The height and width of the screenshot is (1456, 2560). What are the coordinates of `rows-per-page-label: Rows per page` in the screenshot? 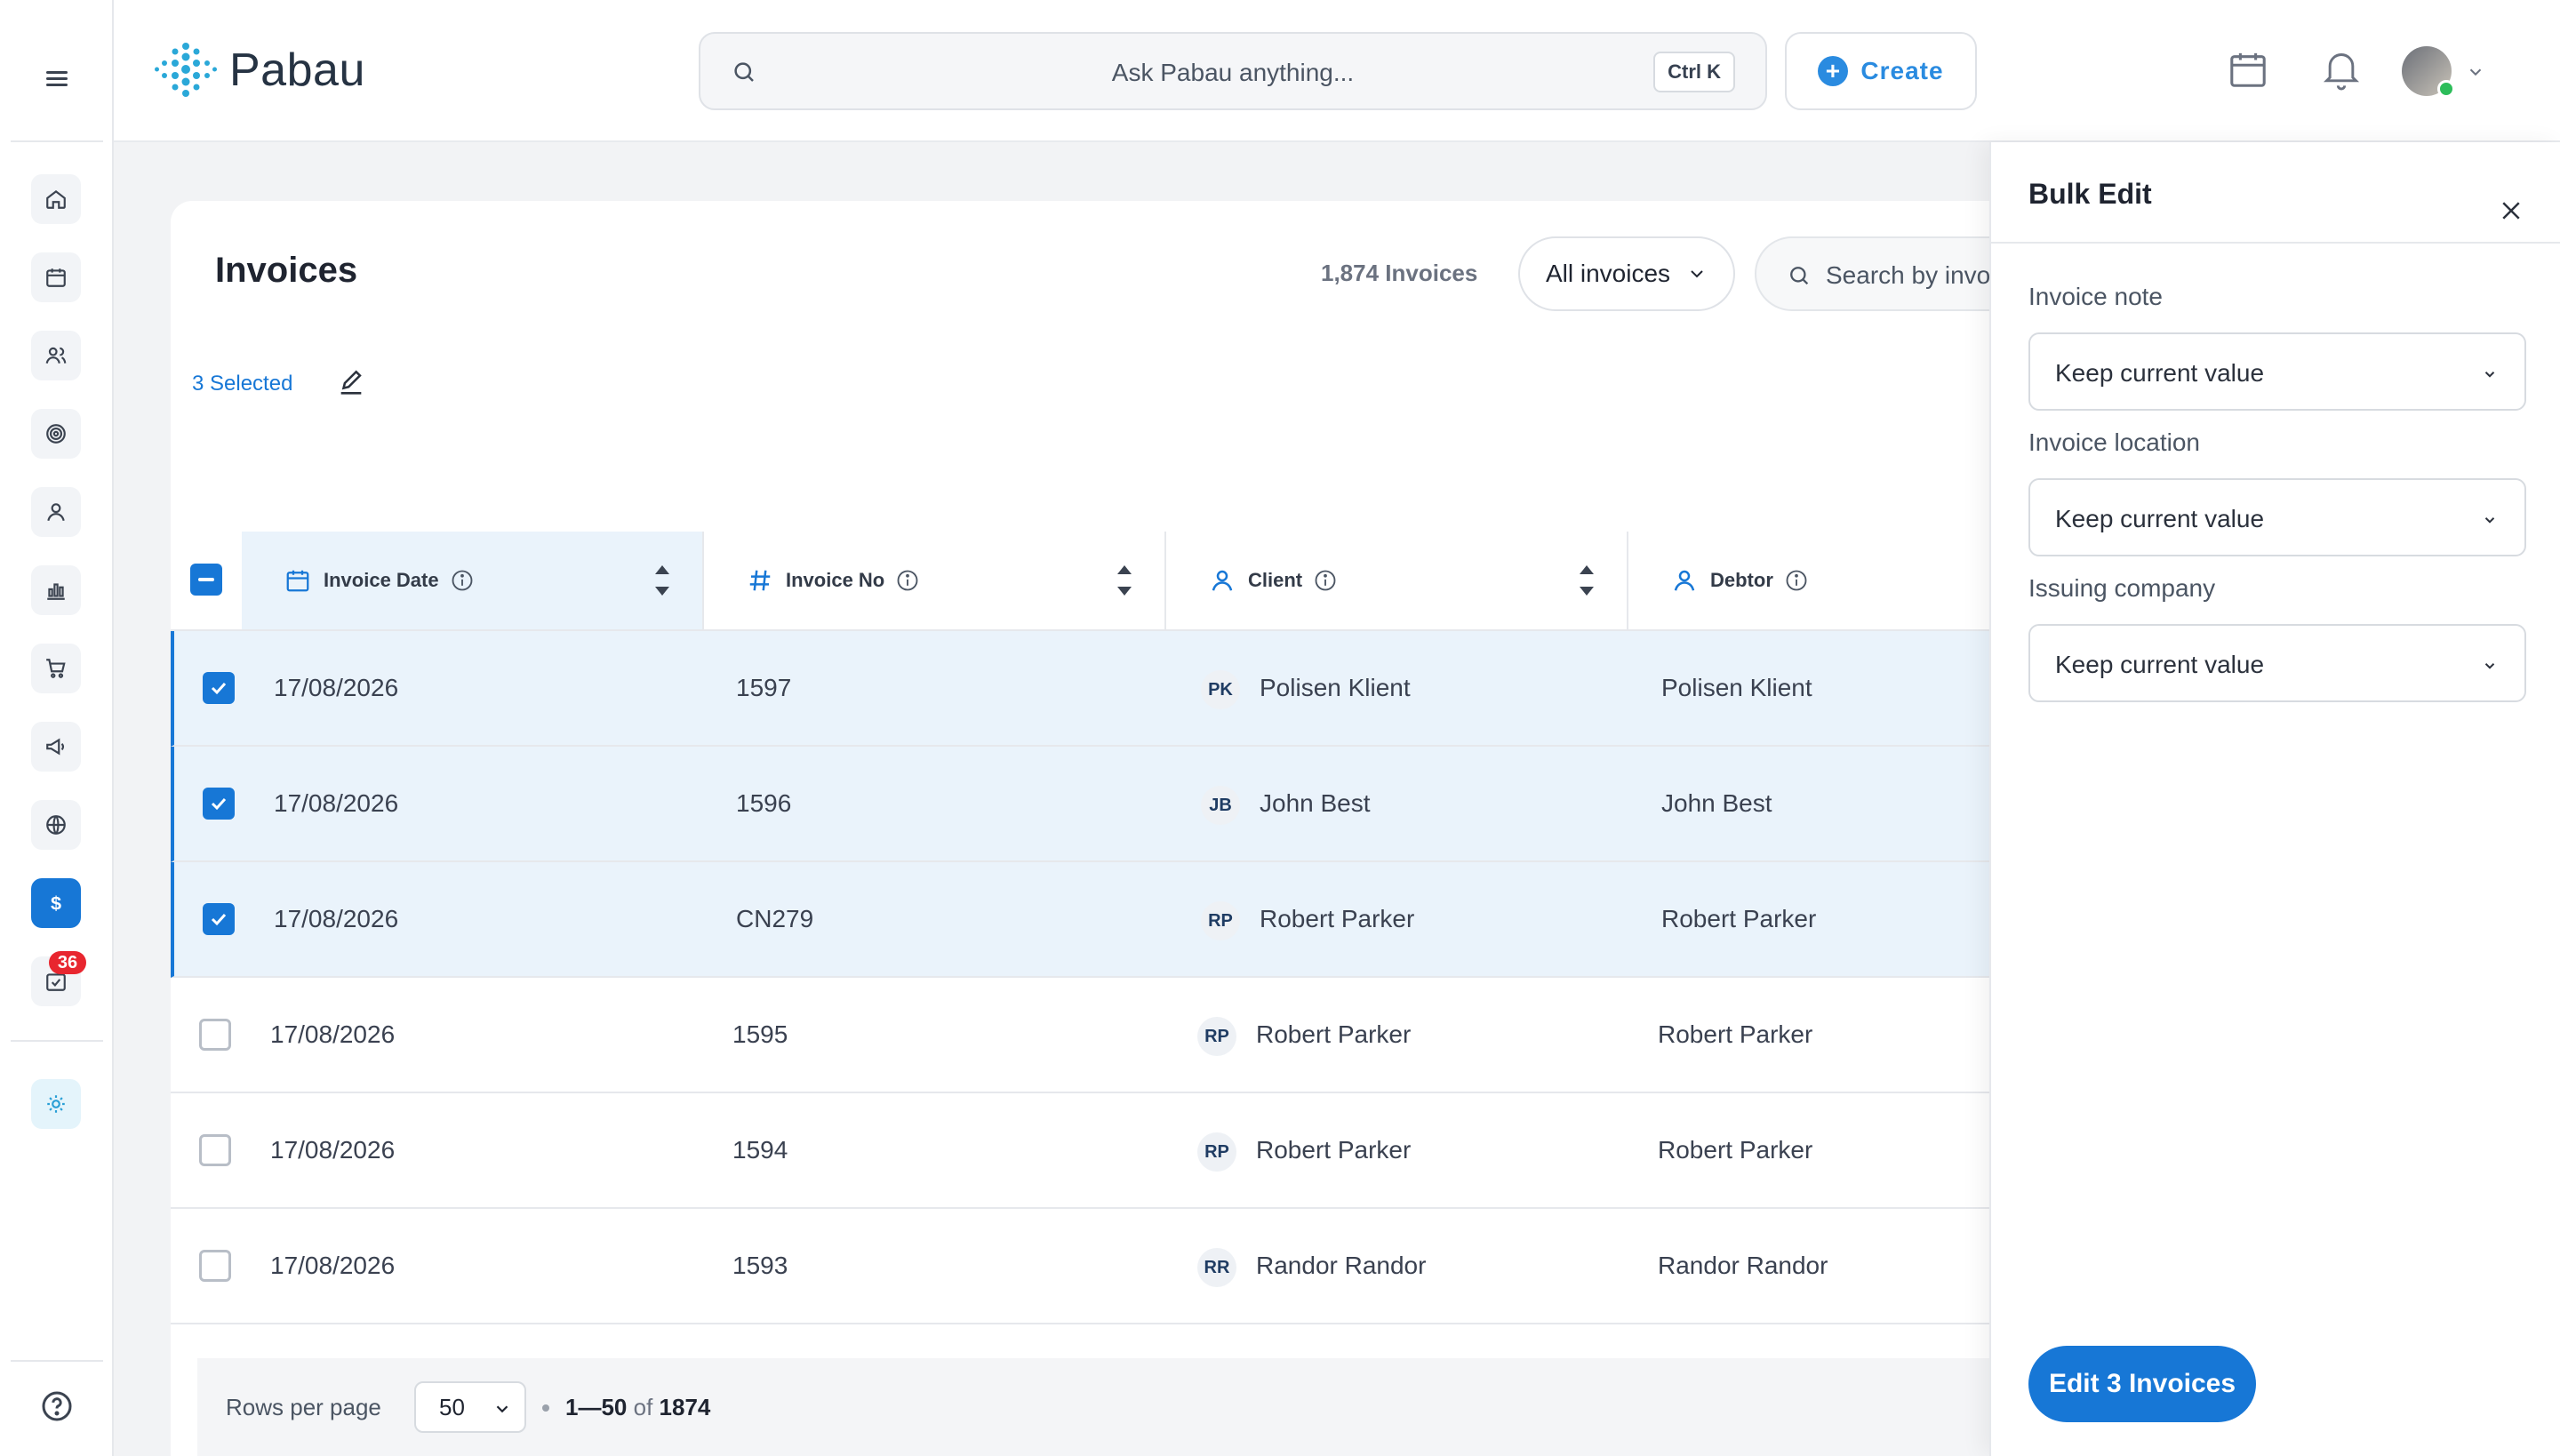 It's located at (303, 1407).